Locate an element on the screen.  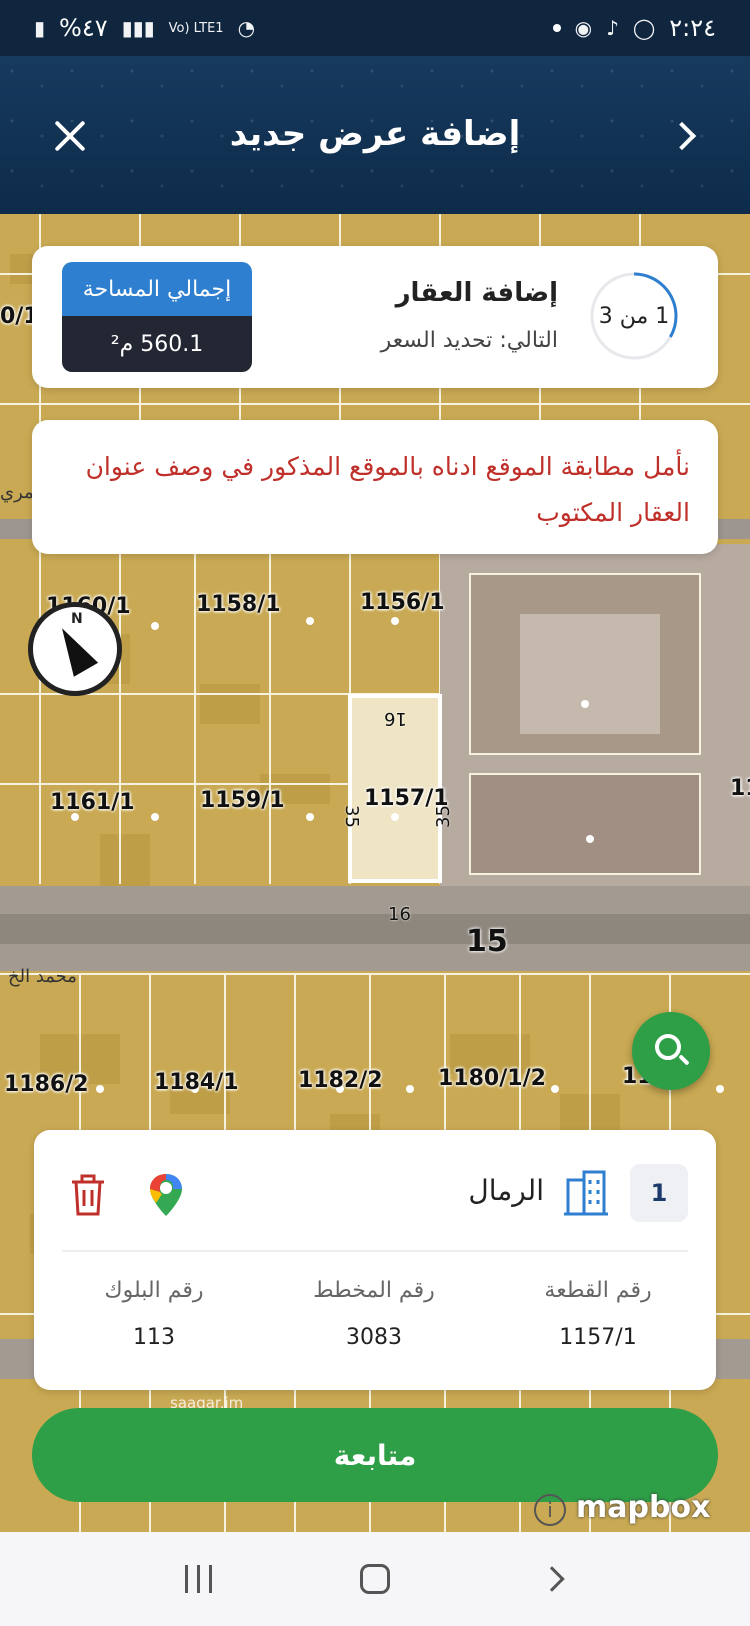
google-maps-icon is located at coordinates (166, 1195).